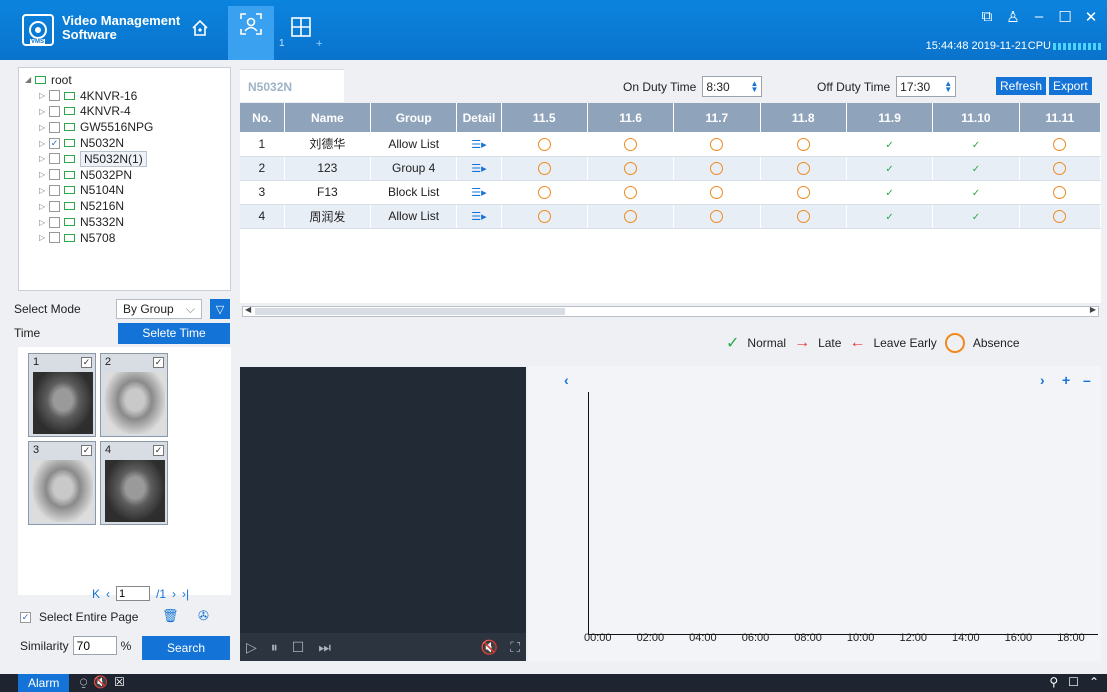 The image size is (1107, 692). What do you see at coordinates (1087, 380) in the screenshot?
I see `zoom-out-icon: –` at bounding box center [1087, 380].